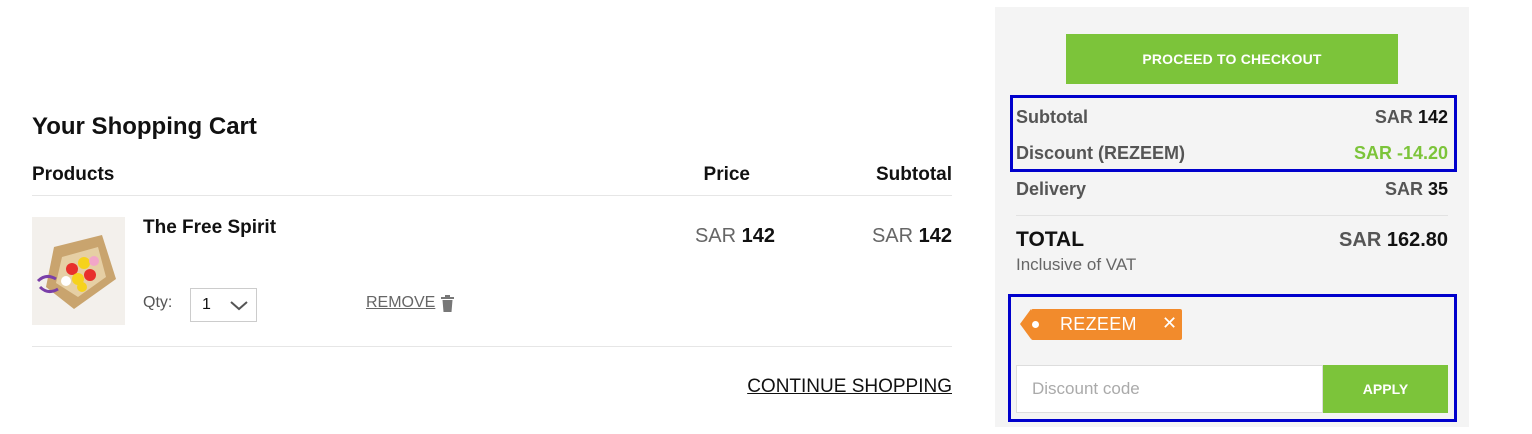  I want to click on column-header-price: Price, so click(726, 174).